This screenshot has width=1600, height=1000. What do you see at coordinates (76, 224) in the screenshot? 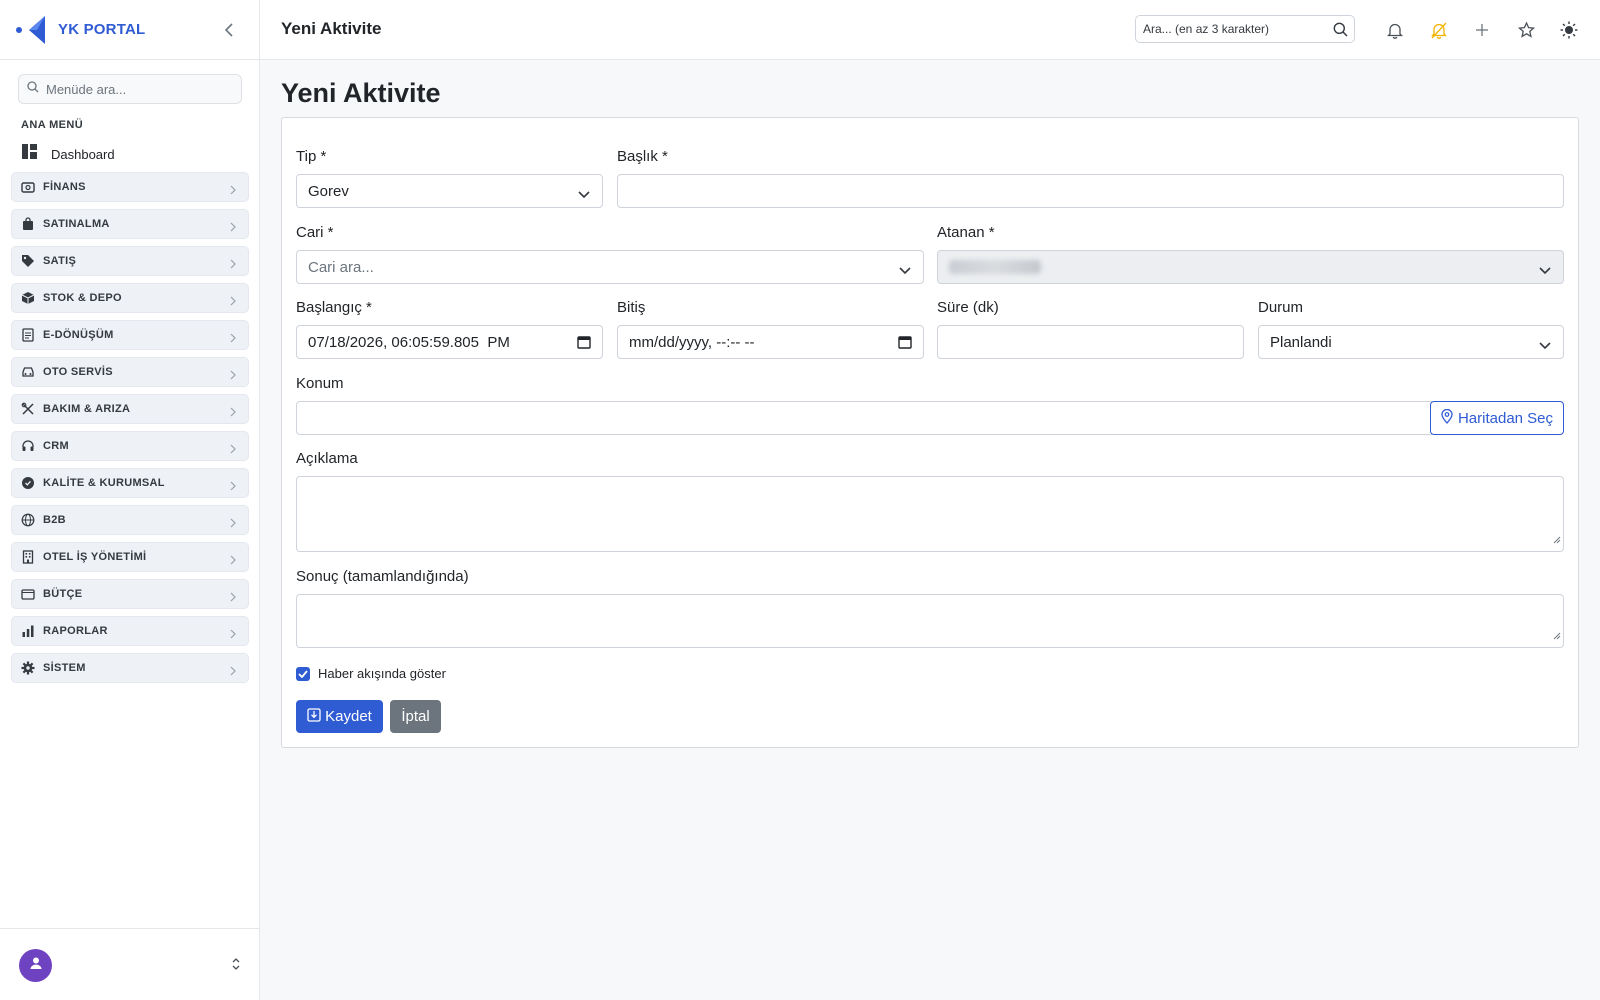
I see `sidebar-item-label: SATINALMA` at bounding box center [76, 224].